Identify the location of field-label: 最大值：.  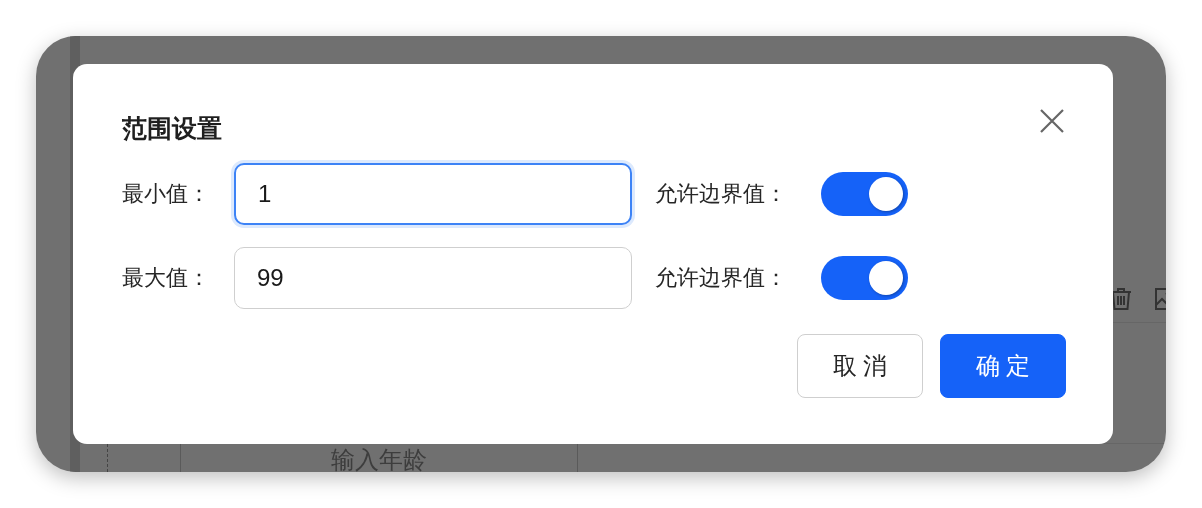
(166, 278).